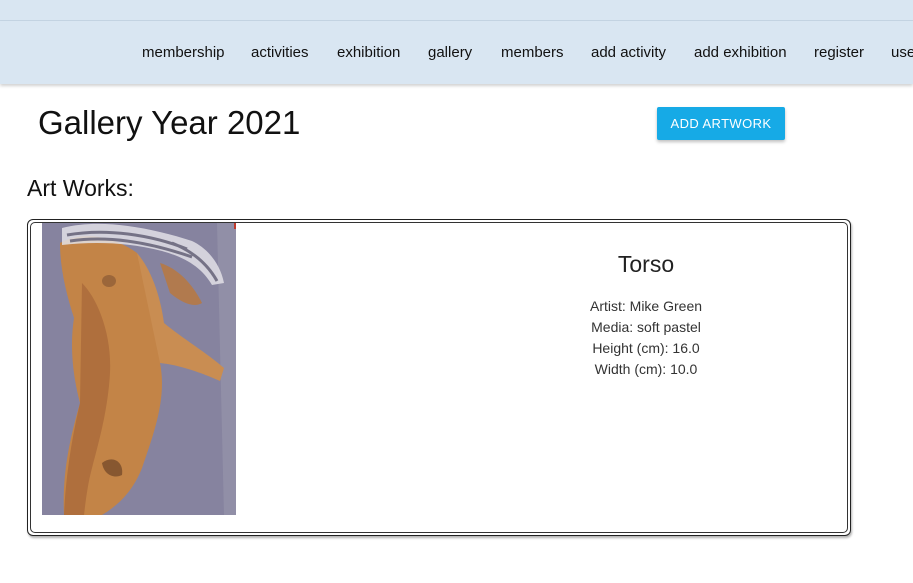 The height and width of the screenshot is (583, 913). I want to click on artwork-image, so click(139, 369).